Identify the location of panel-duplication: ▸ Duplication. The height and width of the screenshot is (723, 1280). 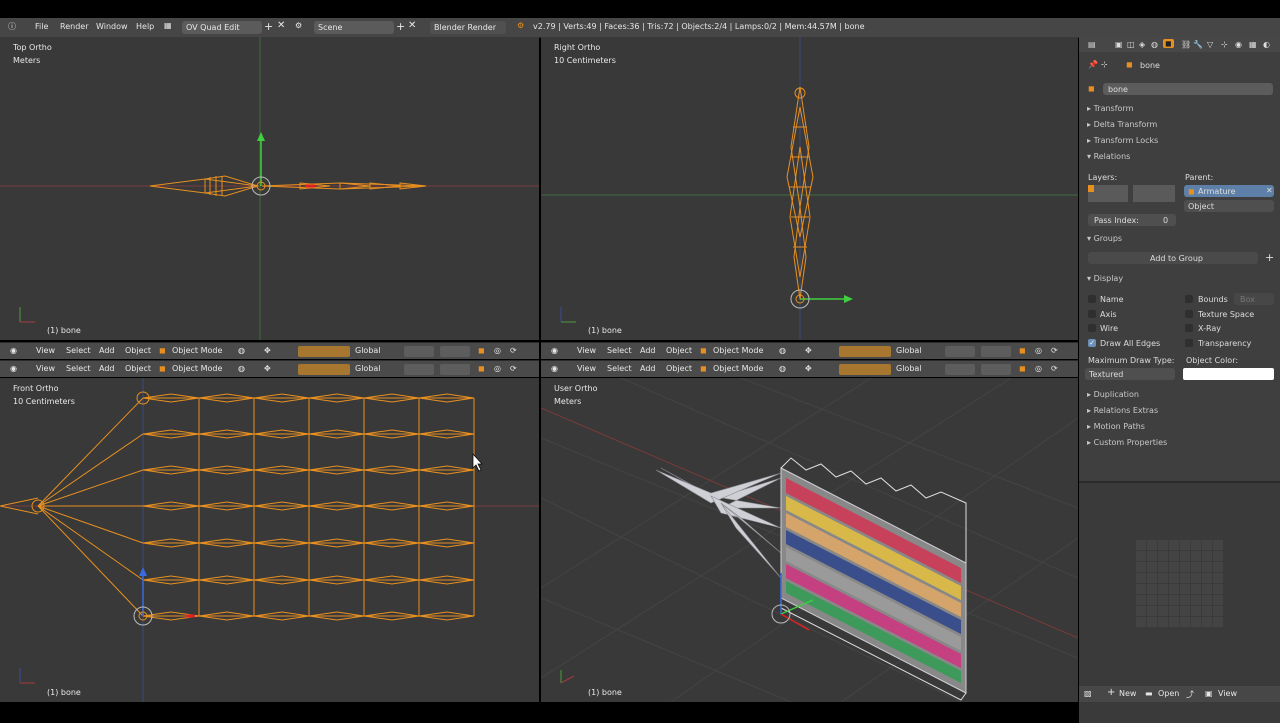
(1113, 394).